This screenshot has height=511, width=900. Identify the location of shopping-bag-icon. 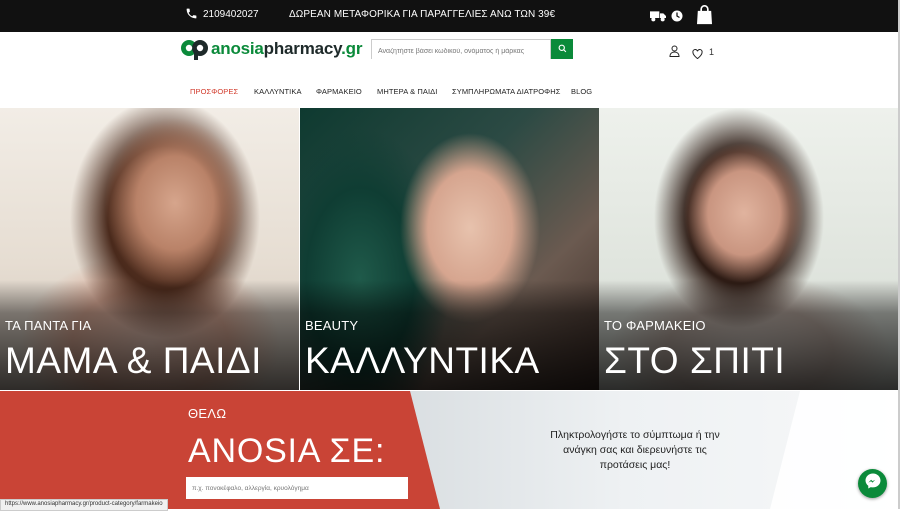
(704, 17).